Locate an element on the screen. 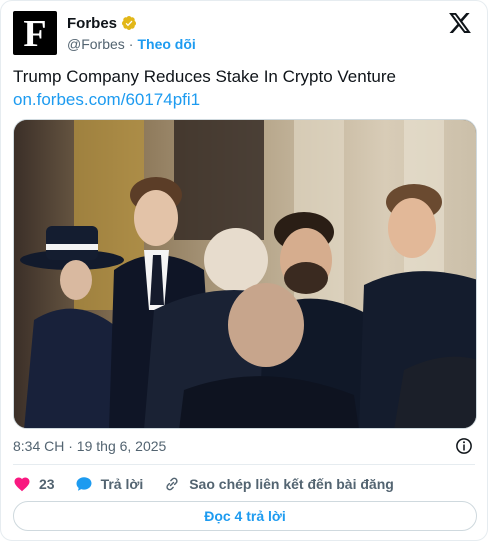 The height and width of the screenshot is (541, 488). like-count: 23 is located at coordinates (47, 484).